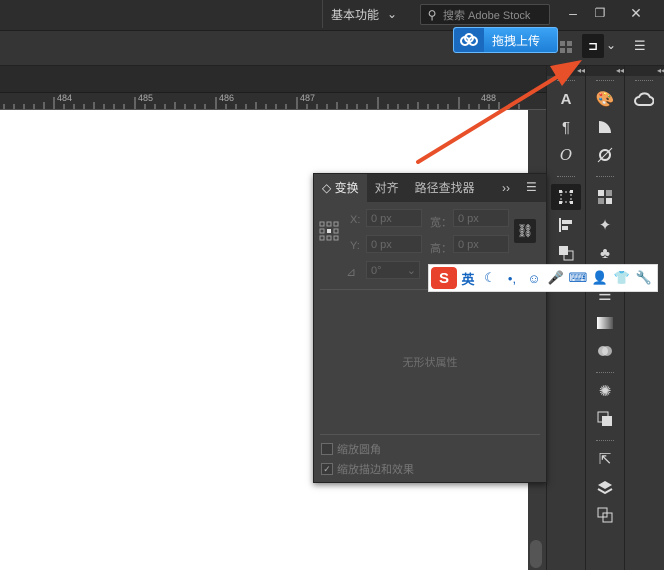  What do you see at coordinates (605, 99) in the screenshot?
I see `color-palette-icon: 🎨` at bounding box center [605, 99].